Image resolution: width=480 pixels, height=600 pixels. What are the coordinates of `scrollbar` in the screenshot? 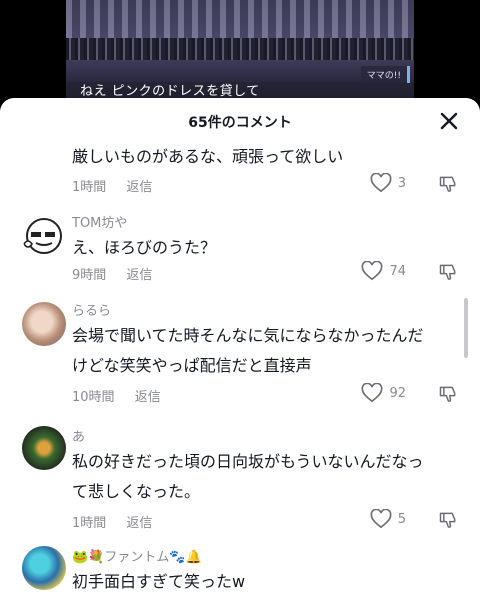 It's located at (466, 328).